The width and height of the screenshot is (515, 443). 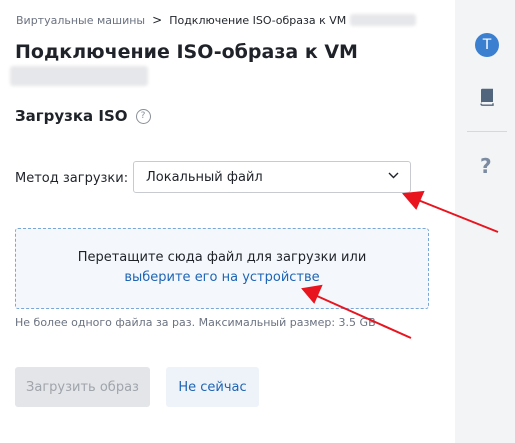 What do you see at coordinates (383, 20) in the screenshot?
I see `redacted-vm-name` at bounding box center [383, 20].